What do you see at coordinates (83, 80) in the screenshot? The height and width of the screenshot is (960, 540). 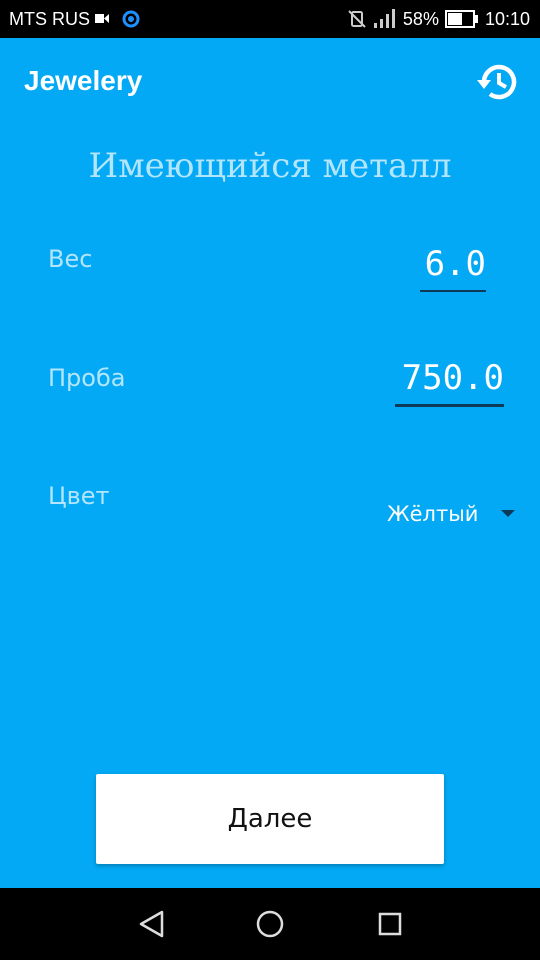 I see `app-title: Jewelery` at bounding box center [83, 80].